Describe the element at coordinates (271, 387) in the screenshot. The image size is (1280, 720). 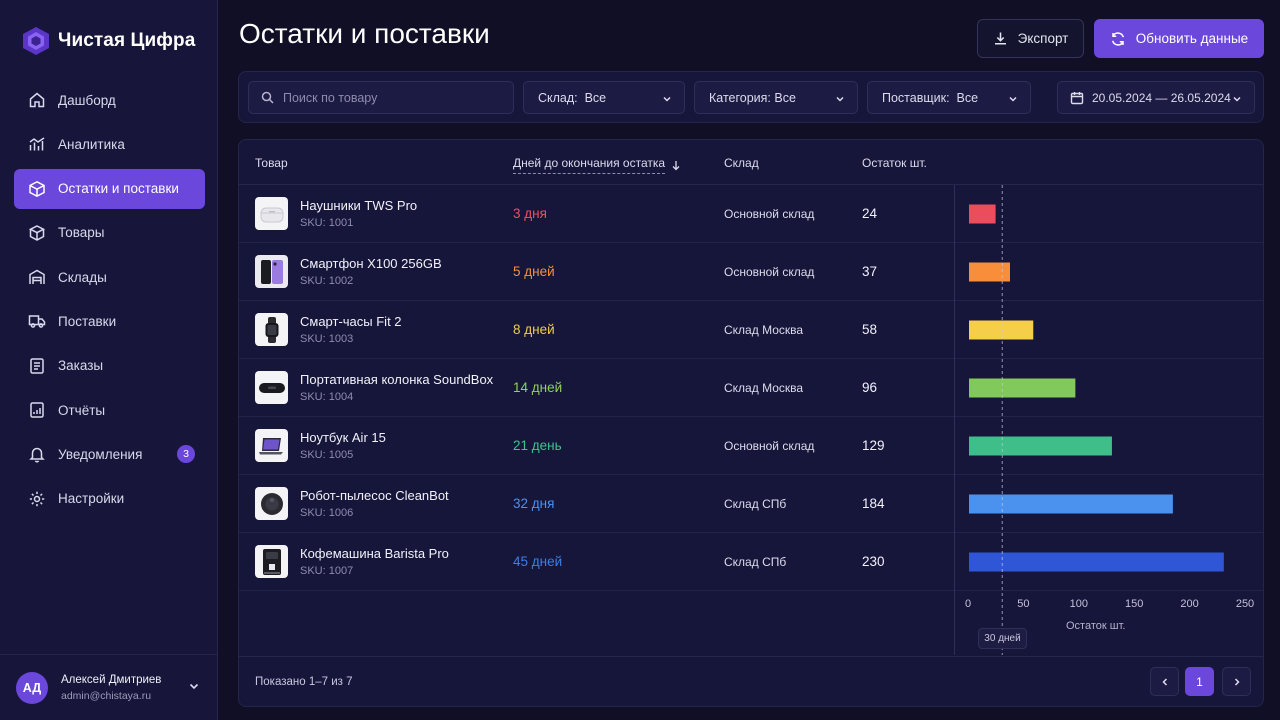
I see `product-thumbnail-speaker` at that location.